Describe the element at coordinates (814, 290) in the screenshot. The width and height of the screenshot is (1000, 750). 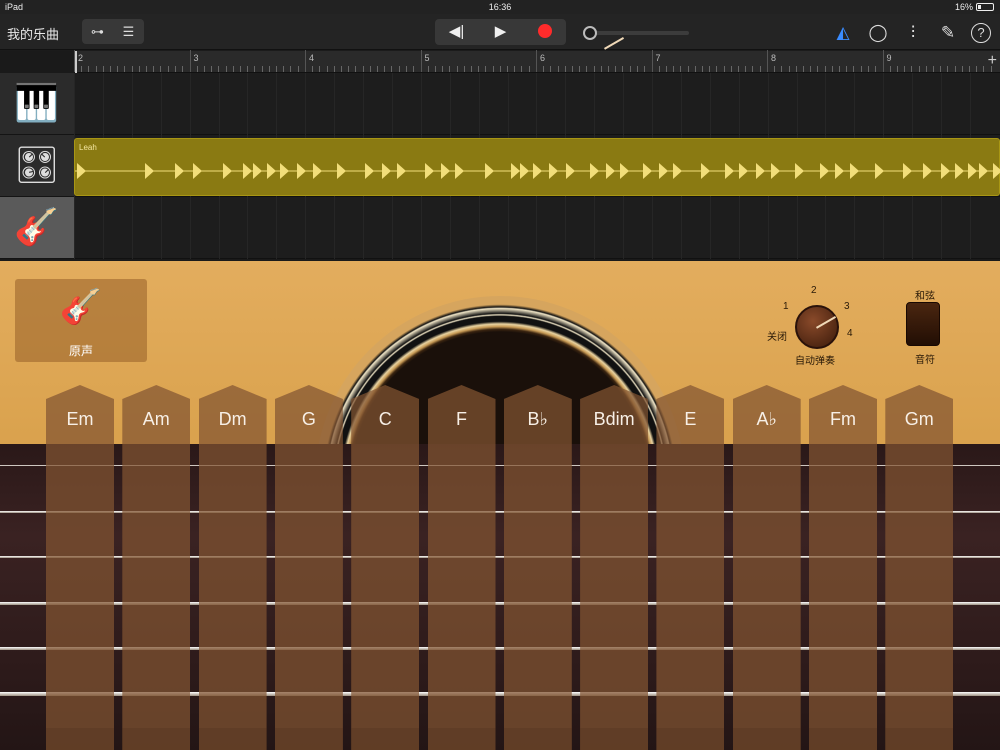
I see `autoplay-level-2: 2` at that location.